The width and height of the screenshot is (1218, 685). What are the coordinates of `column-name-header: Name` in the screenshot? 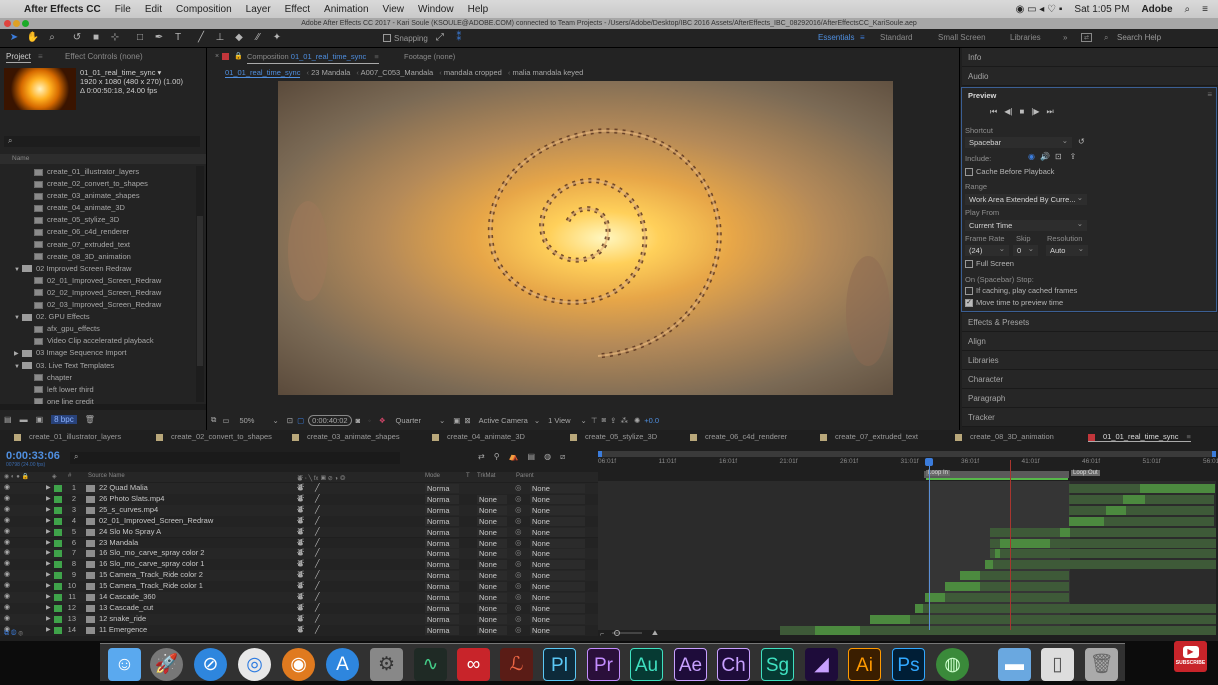 It's located at (103, 159).